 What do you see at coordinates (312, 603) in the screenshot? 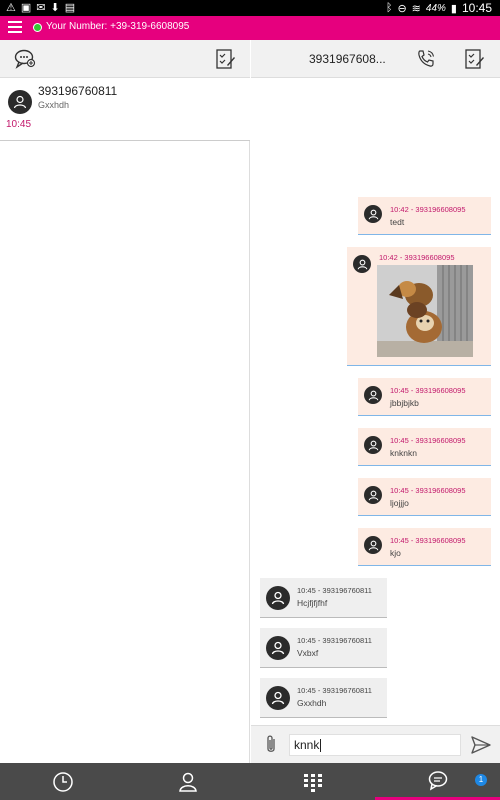
I see `message-text: Hcjfjfjfhf` at bounding box center [312, 603].